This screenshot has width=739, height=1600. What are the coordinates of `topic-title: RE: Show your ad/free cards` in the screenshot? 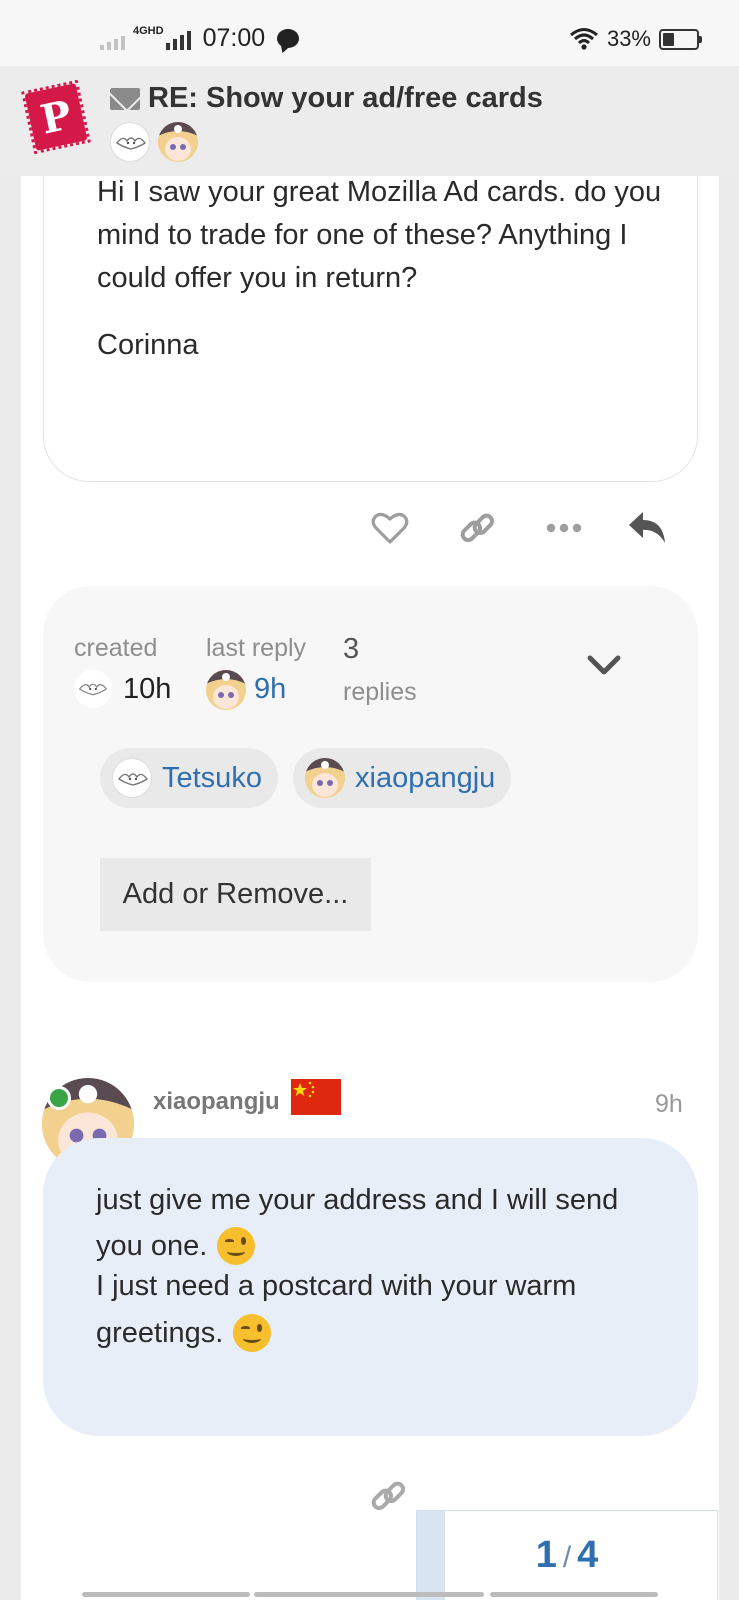 It's located at (326, 98).